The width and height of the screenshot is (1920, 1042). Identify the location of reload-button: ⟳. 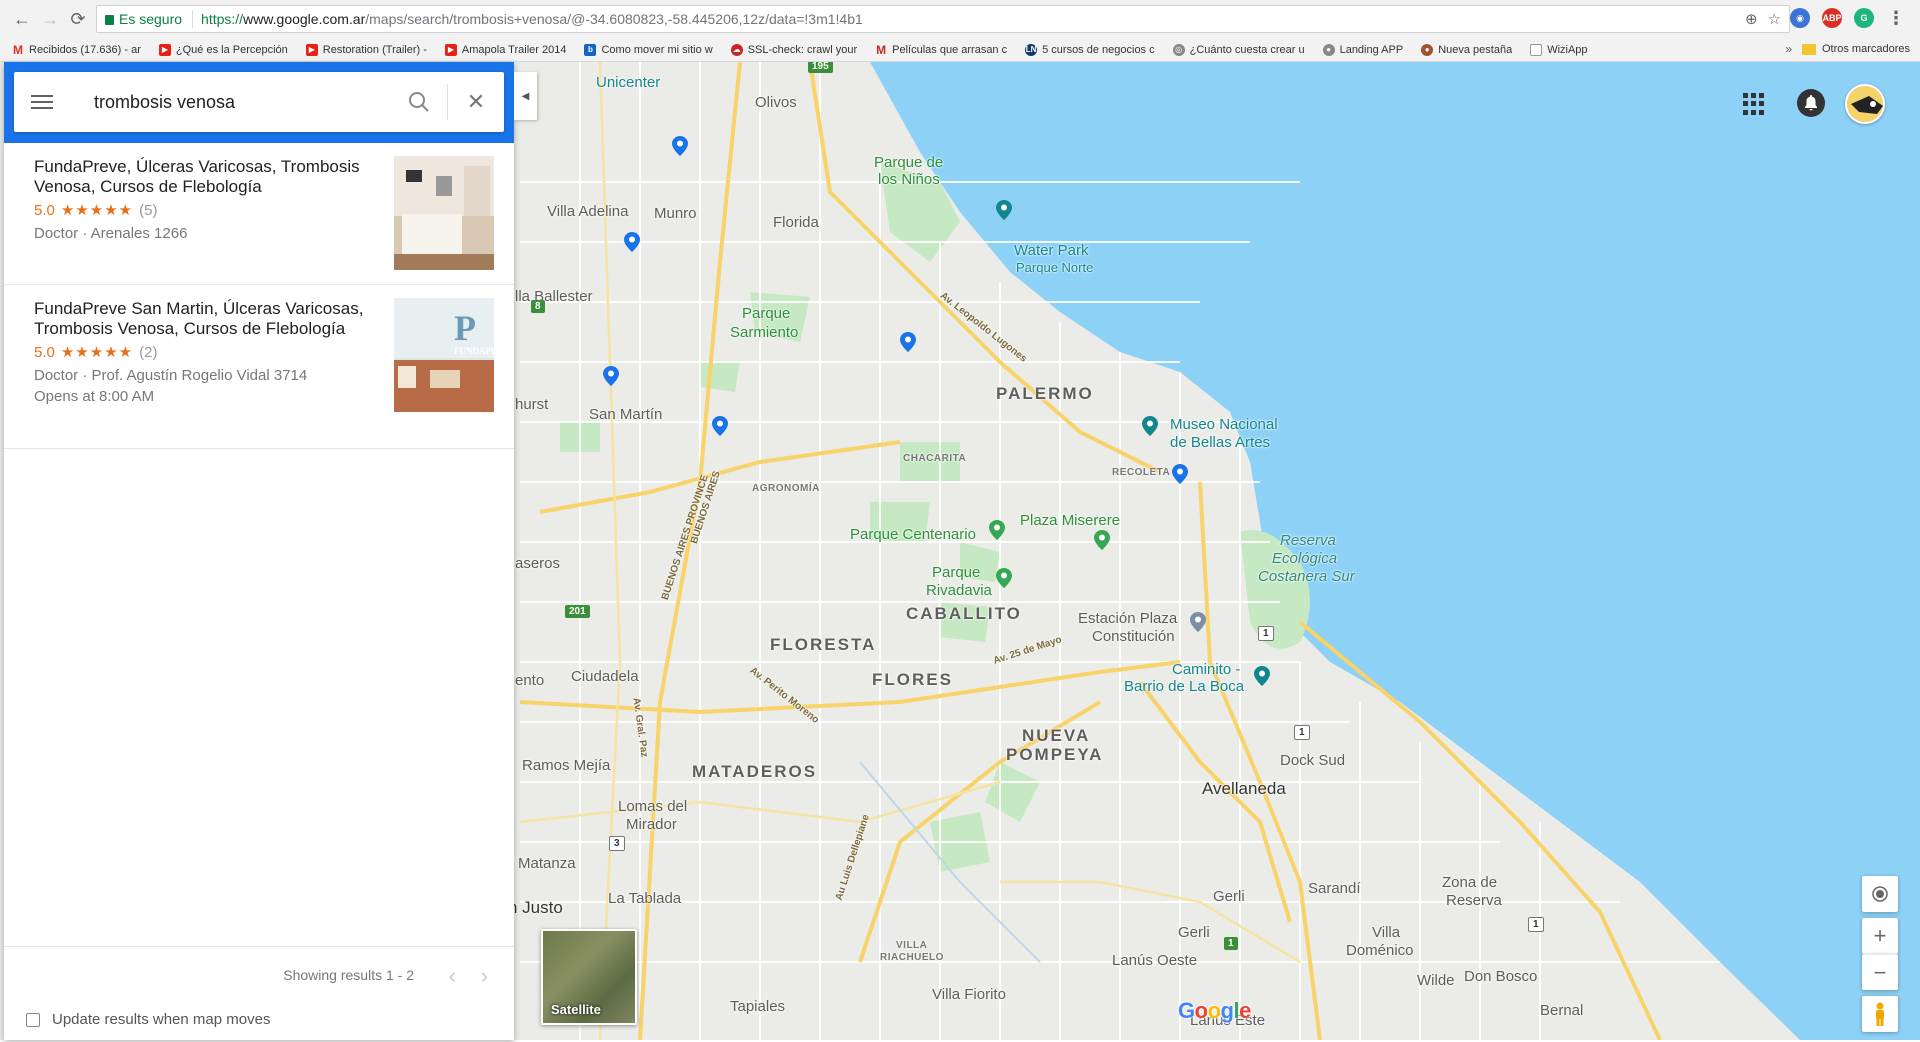
(78, 19).